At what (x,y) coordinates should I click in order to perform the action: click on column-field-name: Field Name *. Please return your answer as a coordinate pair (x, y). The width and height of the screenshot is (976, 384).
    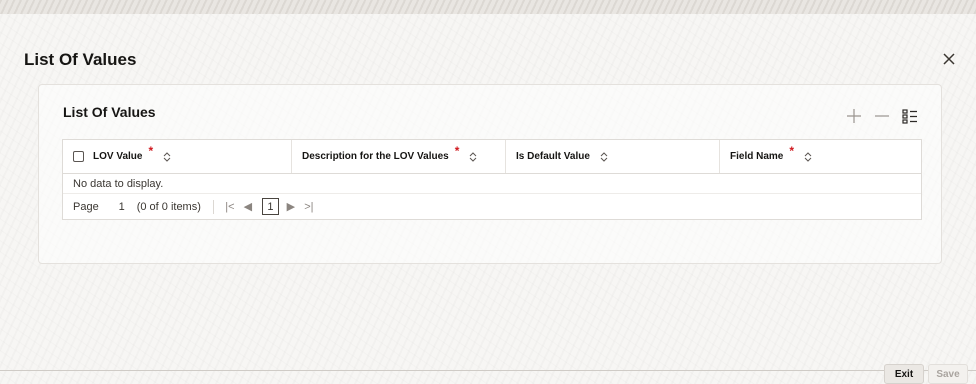
    Looking at the image, I should click on (820, 156).